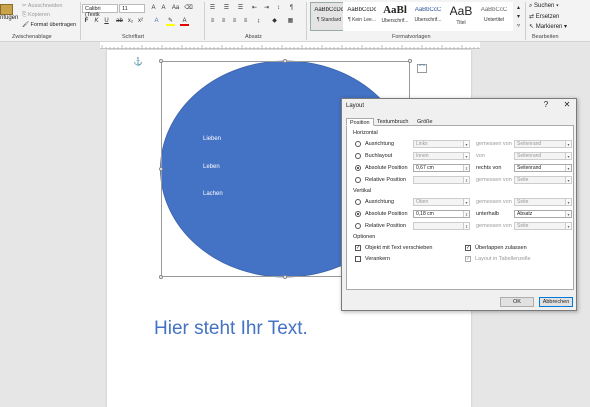 This screenshot has width=590, height=407. Describe the element at coordinates (543, 214) in the screenshot. I see `v-absolute-position-rel-select: Absatz ▾` at that location.